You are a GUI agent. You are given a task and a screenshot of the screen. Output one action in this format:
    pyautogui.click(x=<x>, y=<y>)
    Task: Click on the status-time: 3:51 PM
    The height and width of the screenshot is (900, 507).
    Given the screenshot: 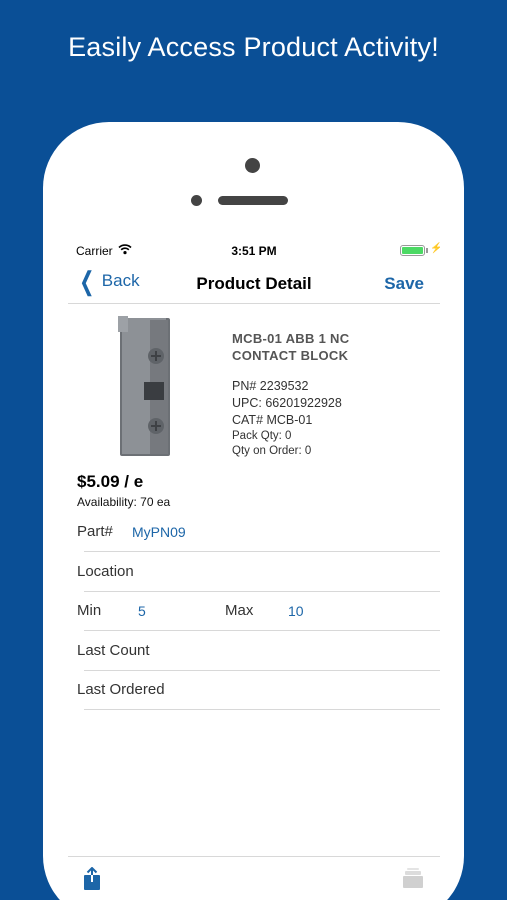 What is the action you would take?
    pyautogui.click(x=254, y=251)
    